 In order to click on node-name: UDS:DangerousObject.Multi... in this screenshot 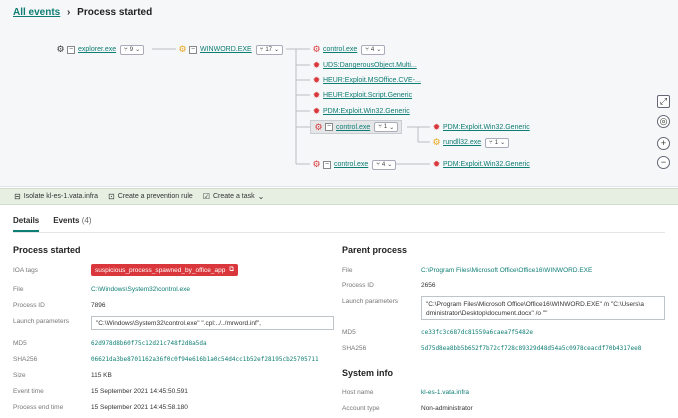, I will do `click(370, 65)`.